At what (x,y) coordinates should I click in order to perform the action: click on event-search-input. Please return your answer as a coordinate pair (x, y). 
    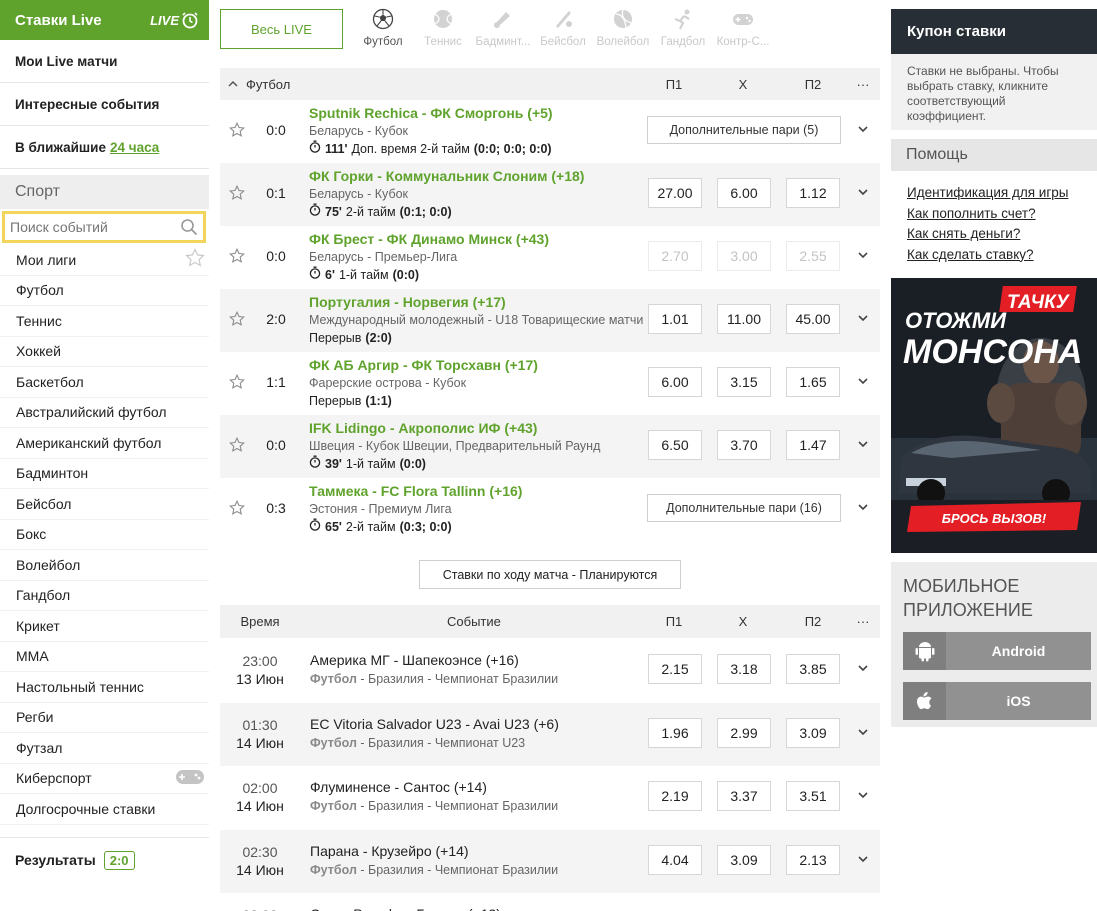
    Looking at the image, I should click on (90, 227).